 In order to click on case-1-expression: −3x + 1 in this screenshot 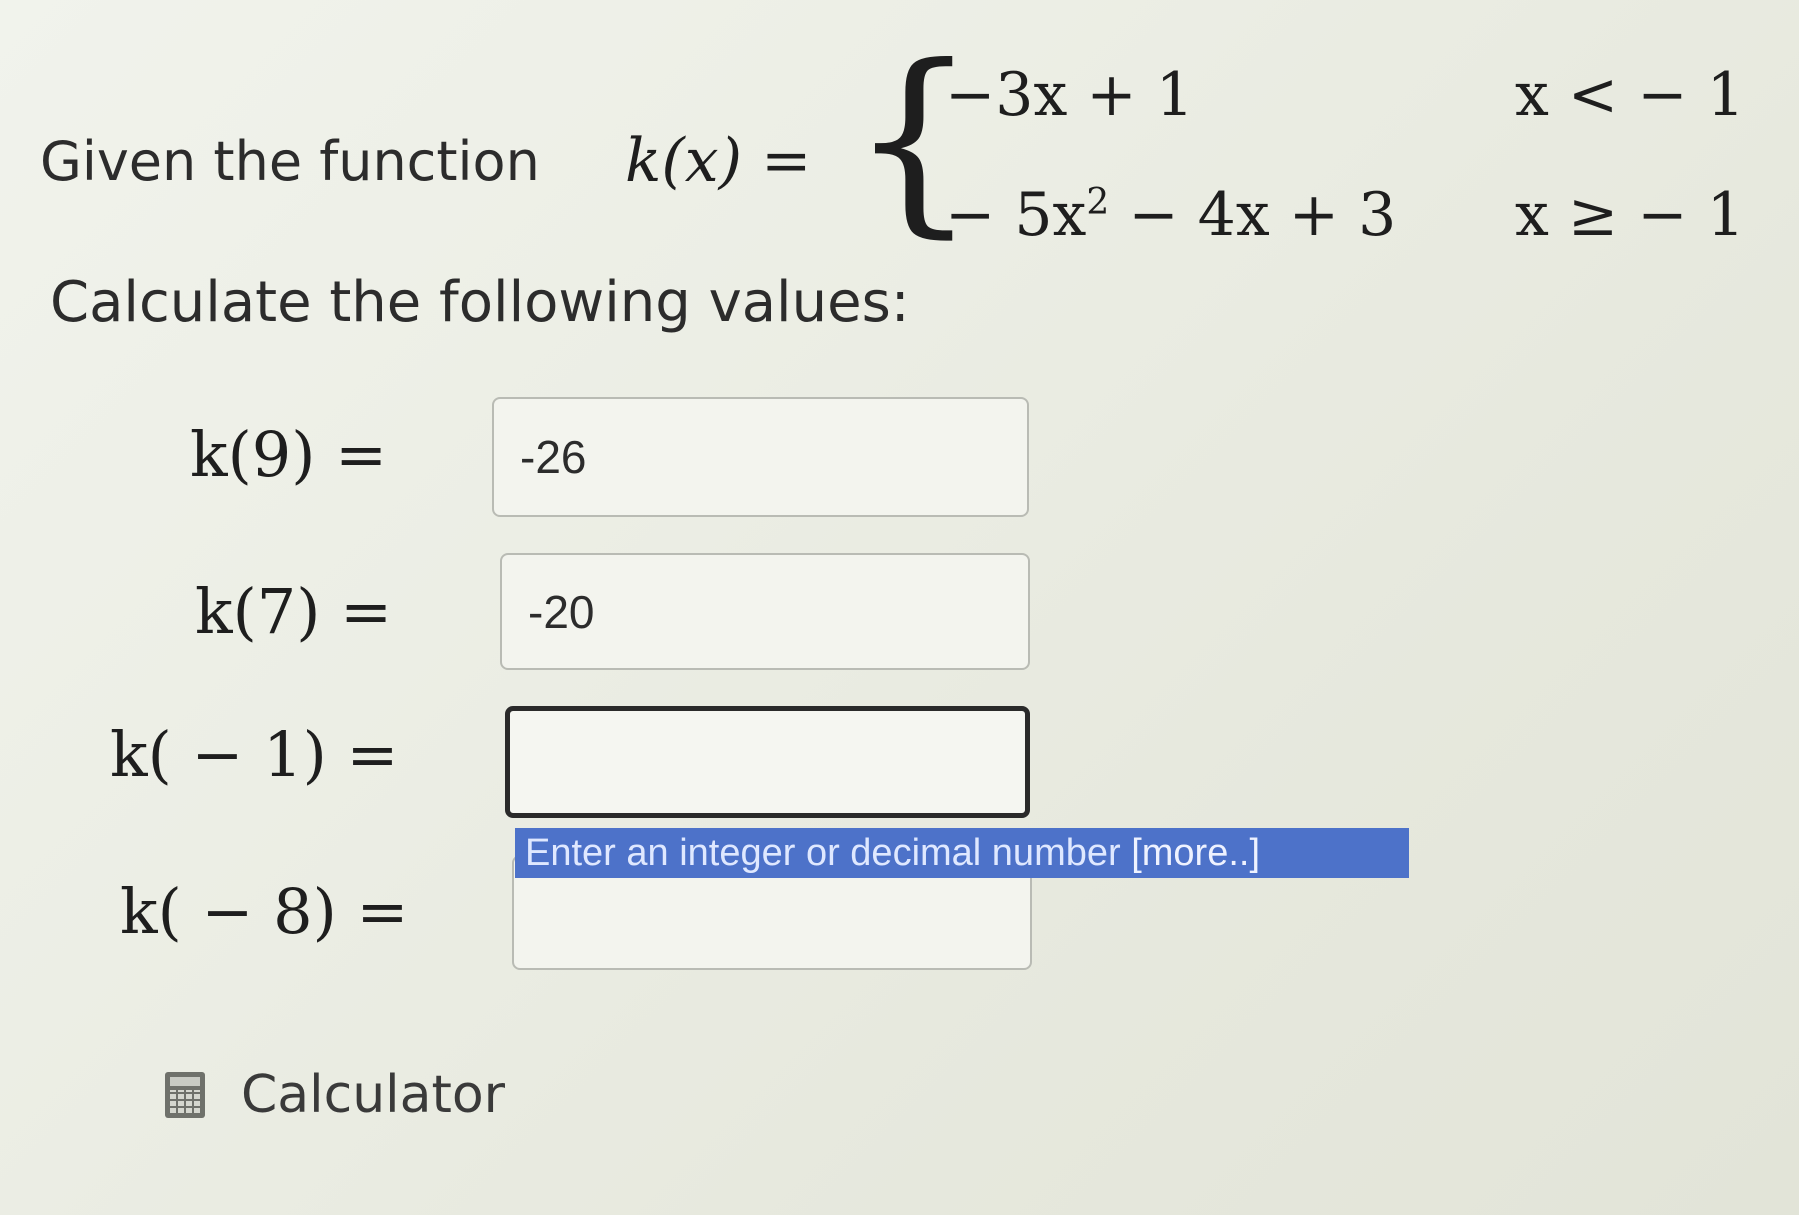, I will do `click(1069, 95)`.